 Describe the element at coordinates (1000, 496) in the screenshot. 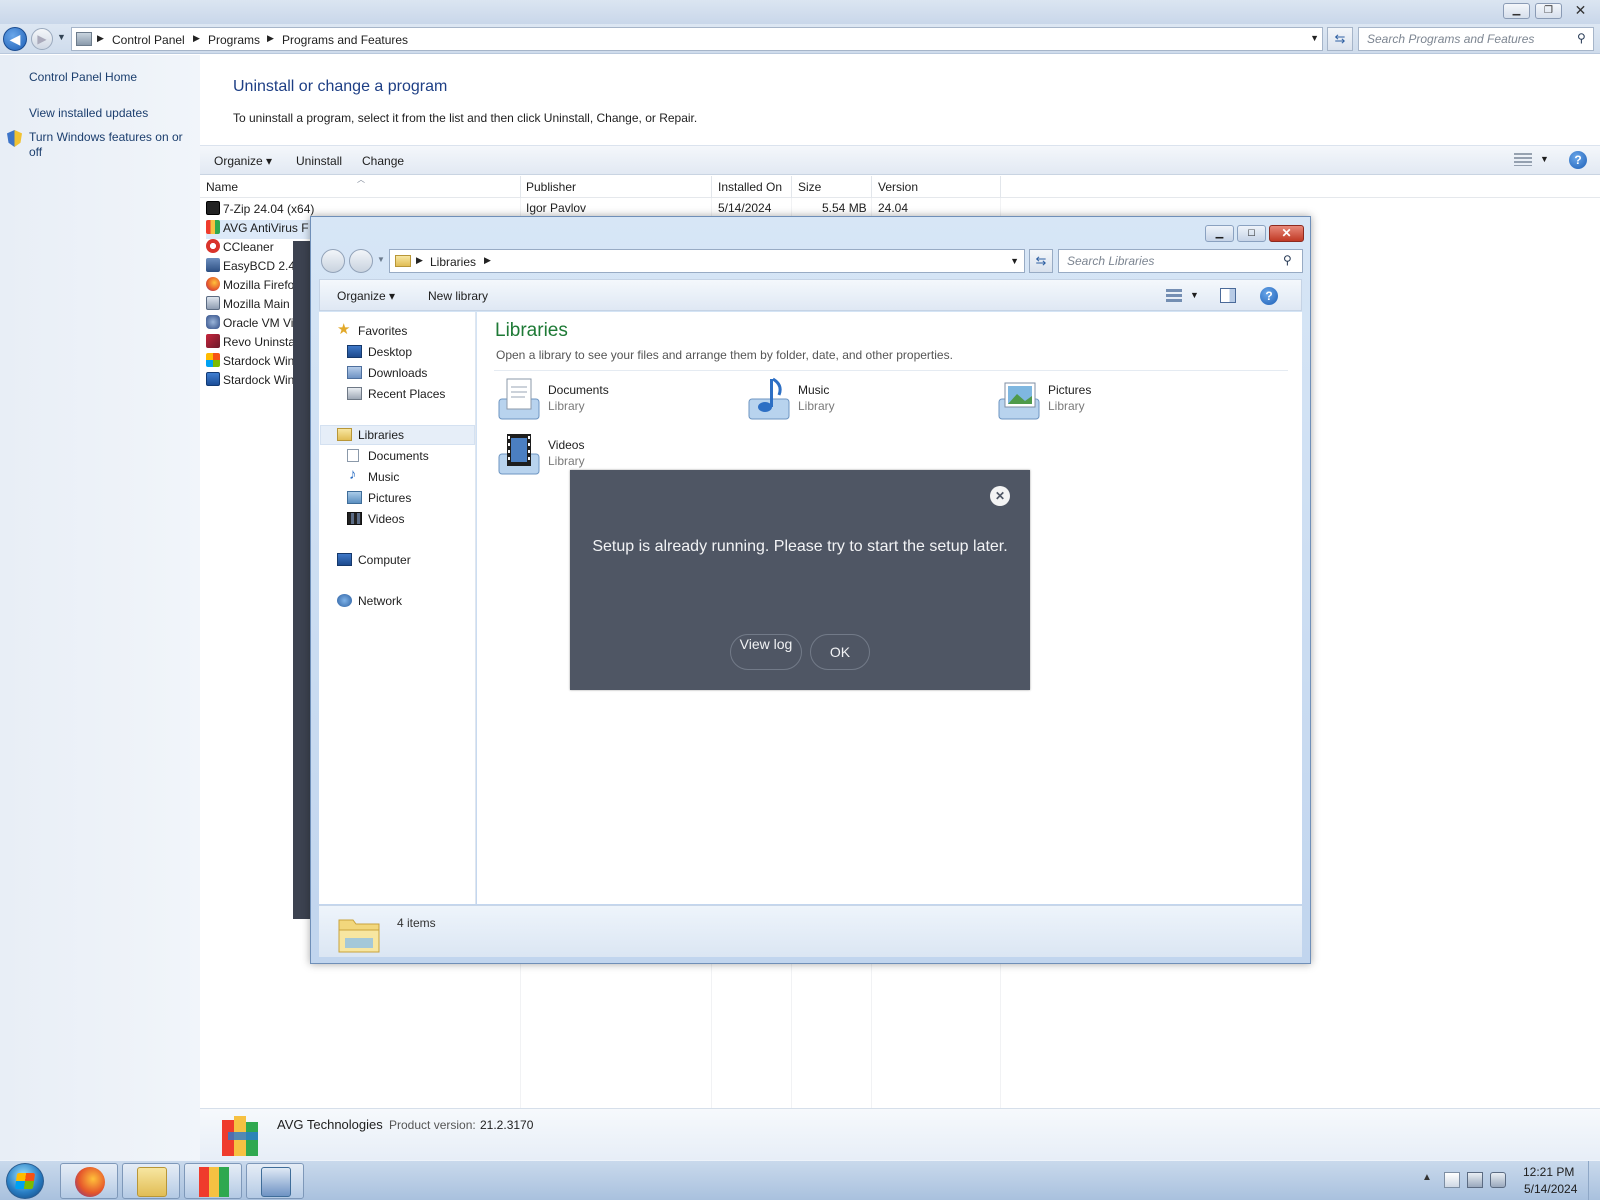

I see `close-icon: ✕` at that location.